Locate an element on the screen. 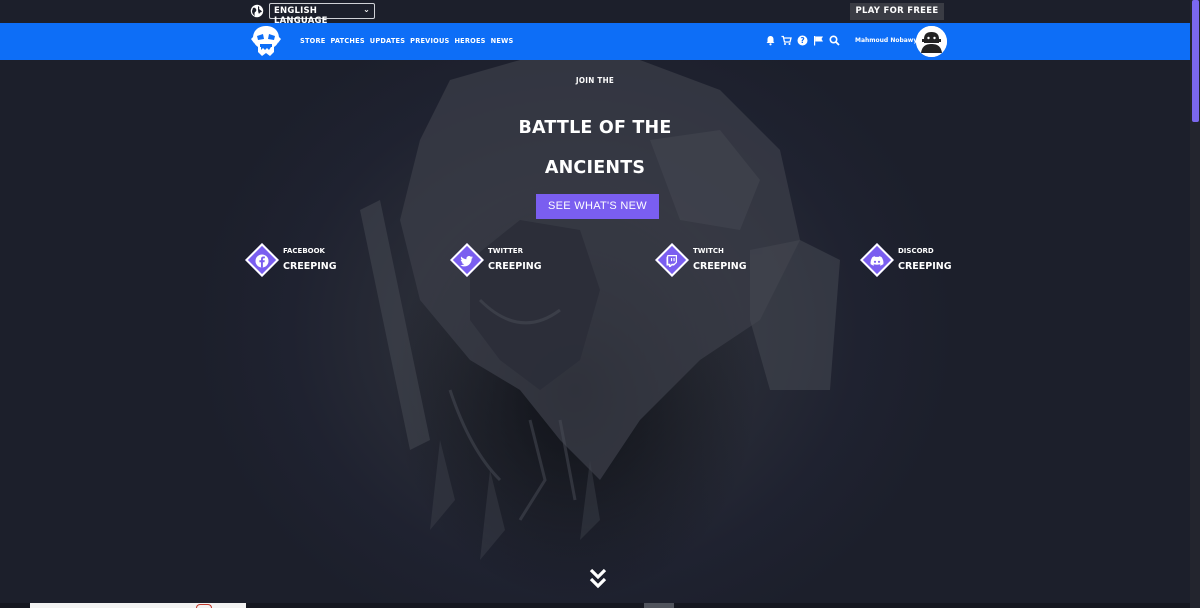 The width and height of the screenshot is (1200, 608). hero-kicker: JOIN THE is located at coordinates (595, 80).